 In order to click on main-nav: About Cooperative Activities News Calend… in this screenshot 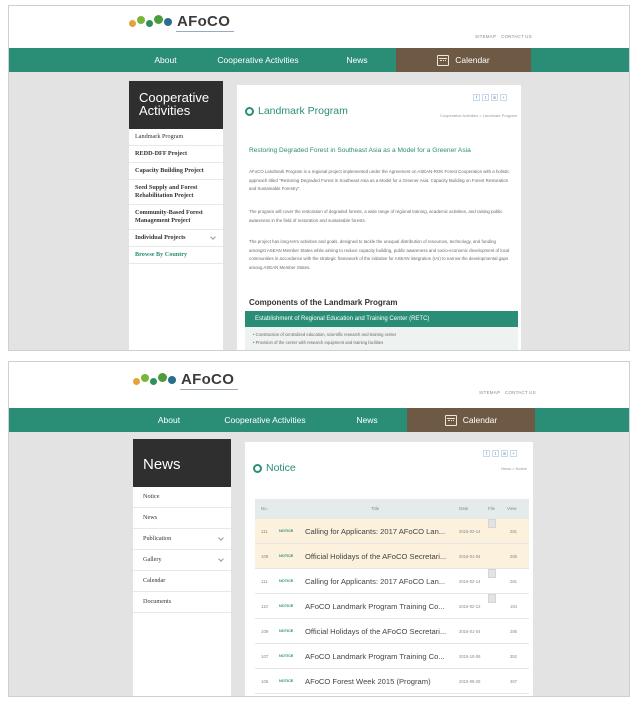, I will do `click(319, 60)`.